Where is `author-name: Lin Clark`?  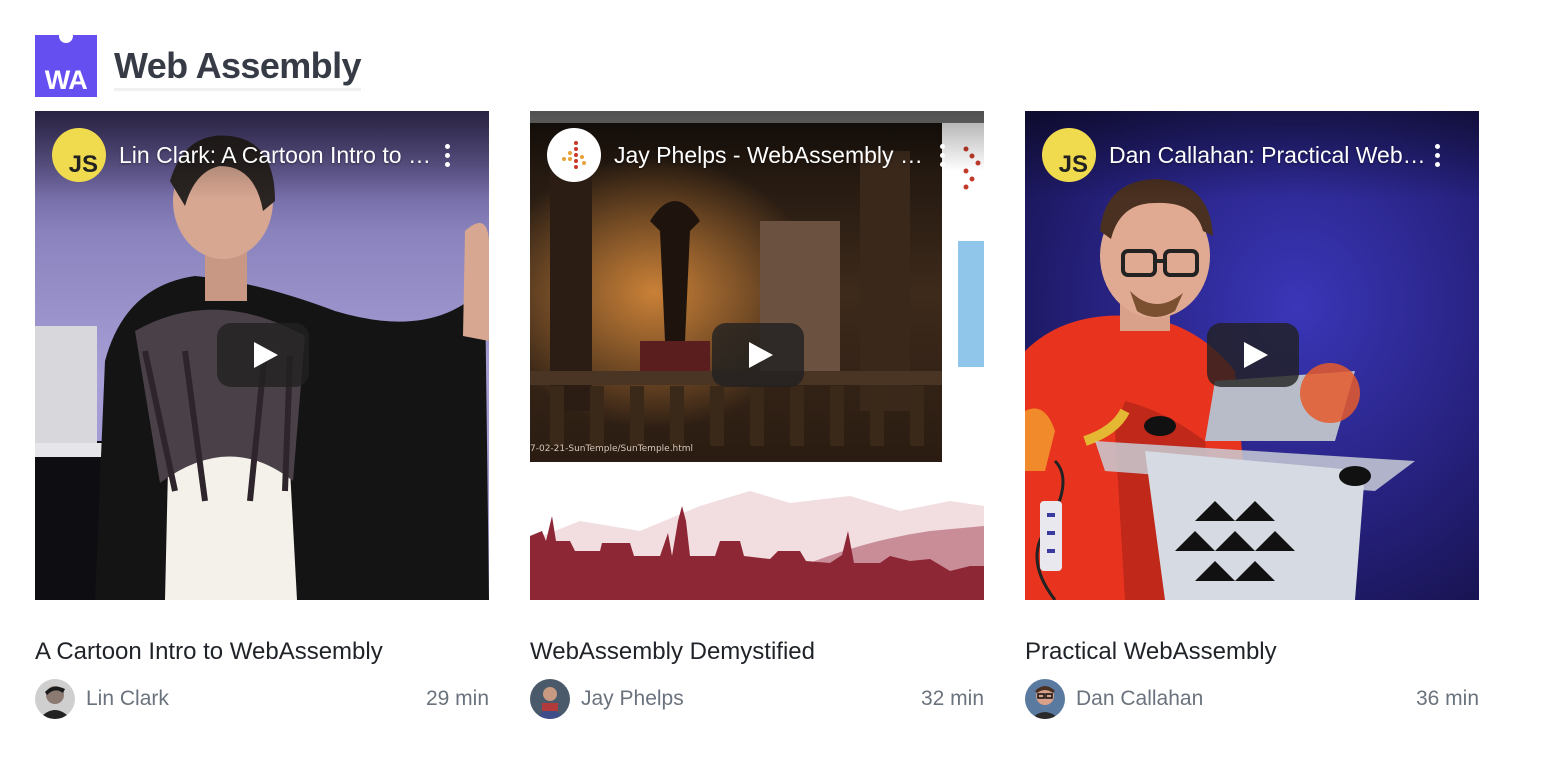
author-name: Lin Clark is located at coordinates (127, 699).